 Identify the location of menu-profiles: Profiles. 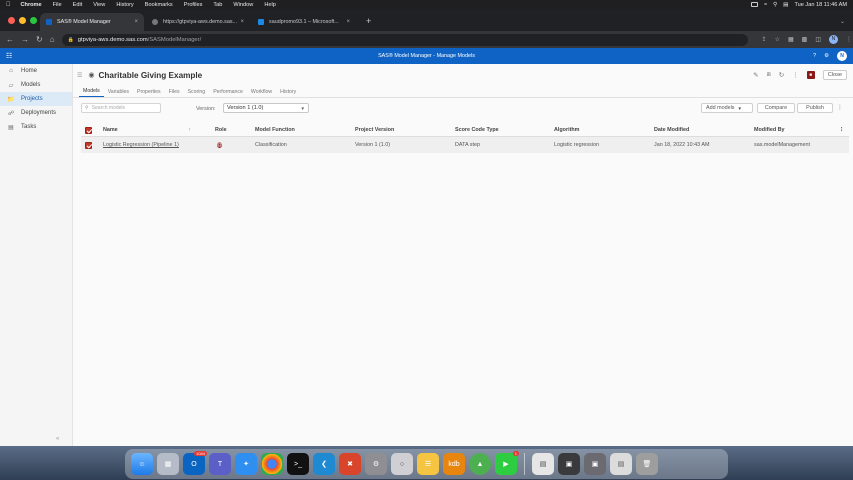
(193, 5).